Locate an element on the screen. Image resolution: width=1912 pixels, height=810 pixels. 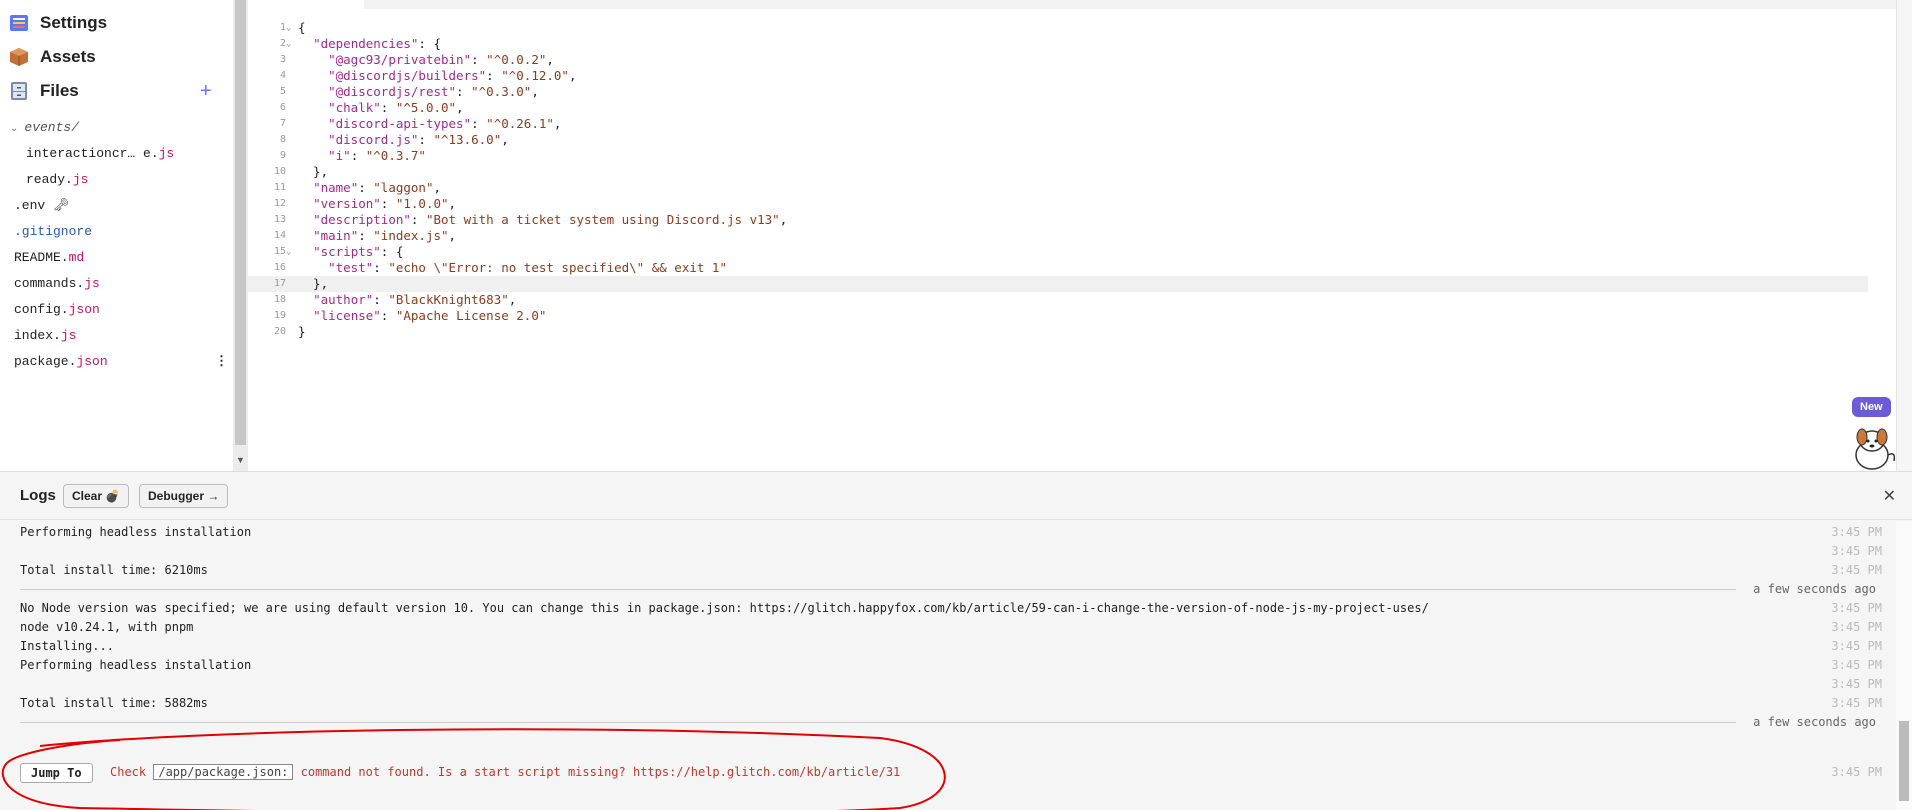
more-options-icon: ⋮ is located at coordinates (221, 362).